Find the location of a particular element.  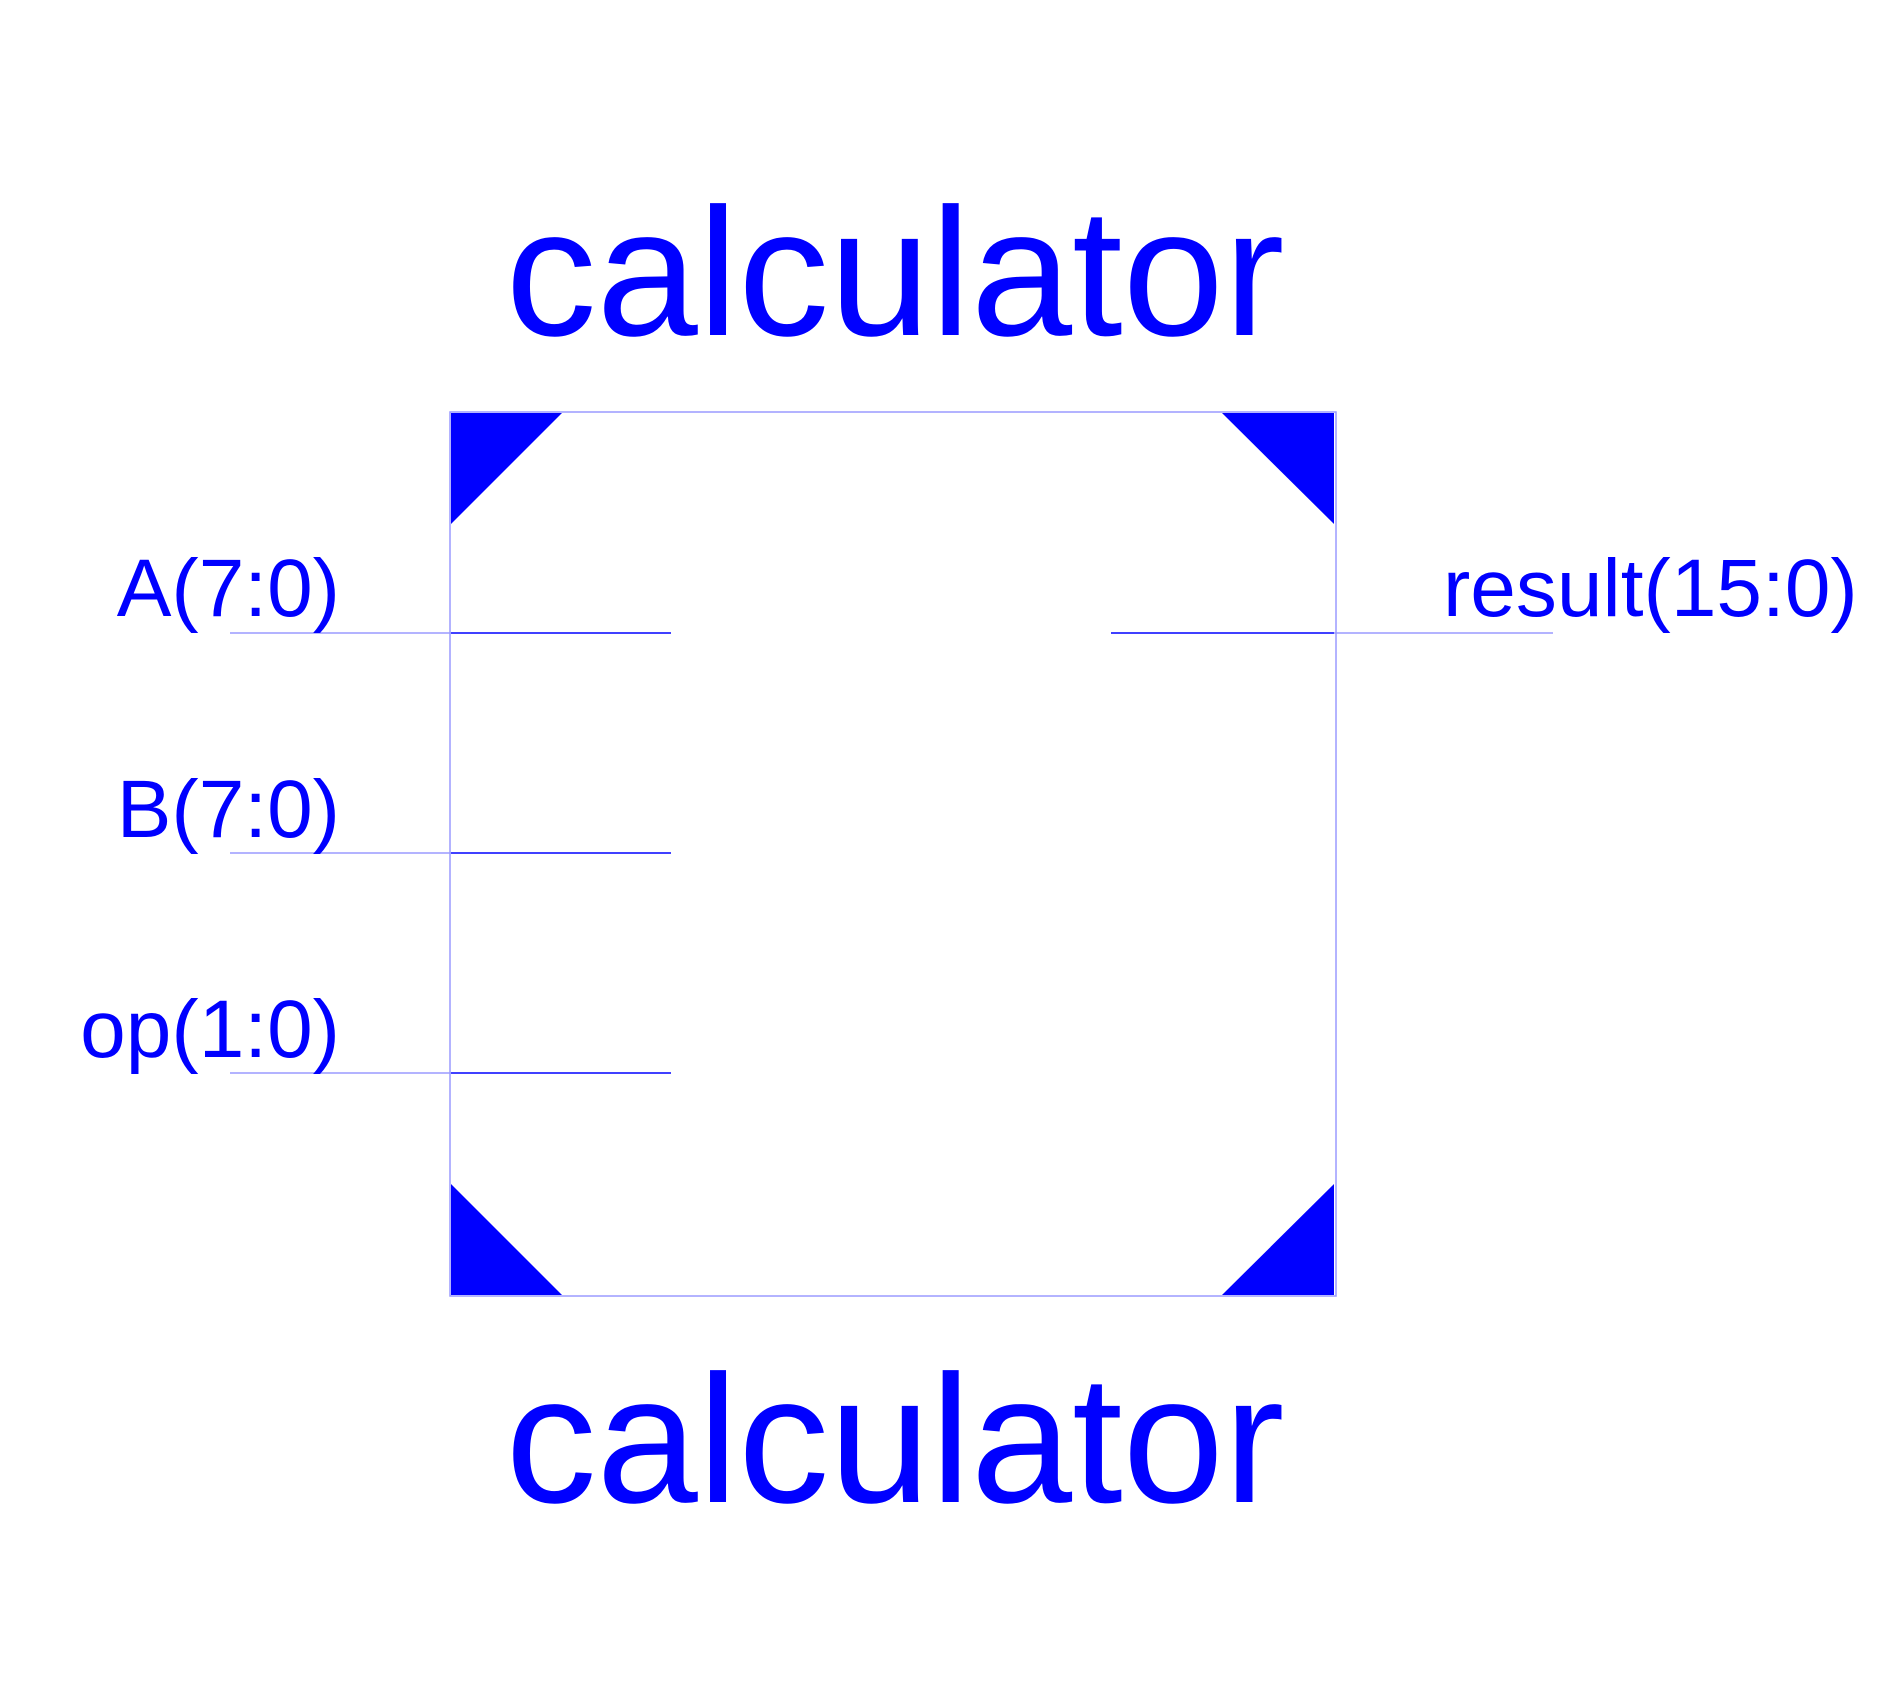

port-A-label: A(7:0) is located at coordinates (228, 588).